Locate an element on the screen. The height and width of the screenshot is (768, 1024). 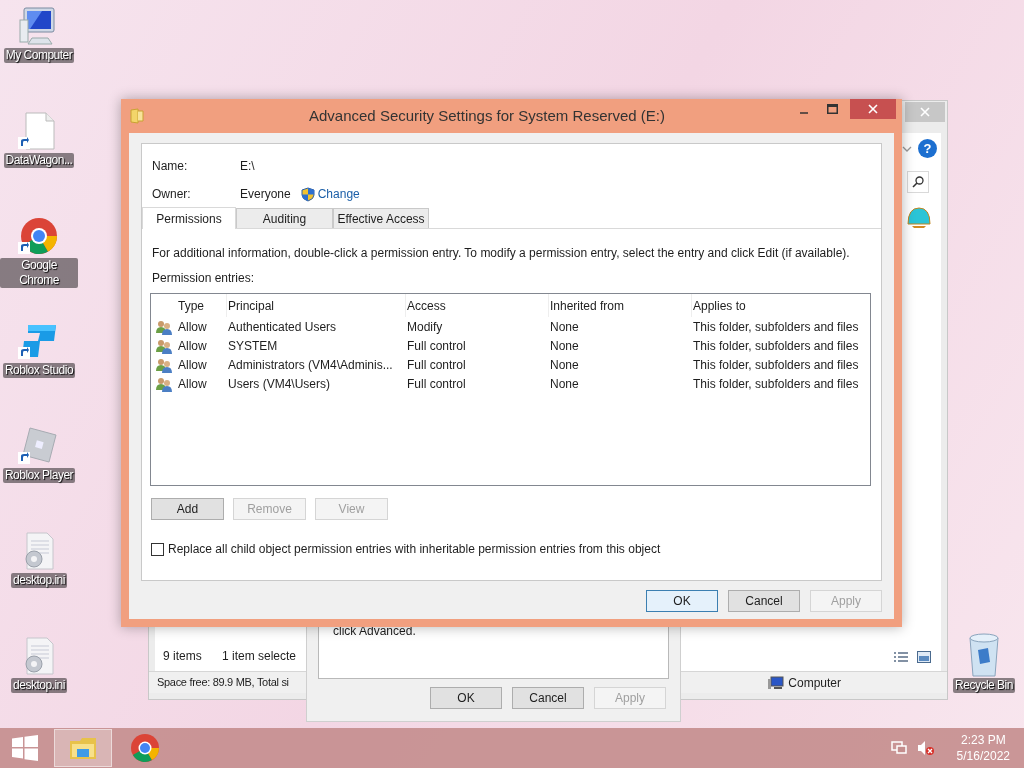
icon-label: Roblox Studio is located at coordinates (39, 370).